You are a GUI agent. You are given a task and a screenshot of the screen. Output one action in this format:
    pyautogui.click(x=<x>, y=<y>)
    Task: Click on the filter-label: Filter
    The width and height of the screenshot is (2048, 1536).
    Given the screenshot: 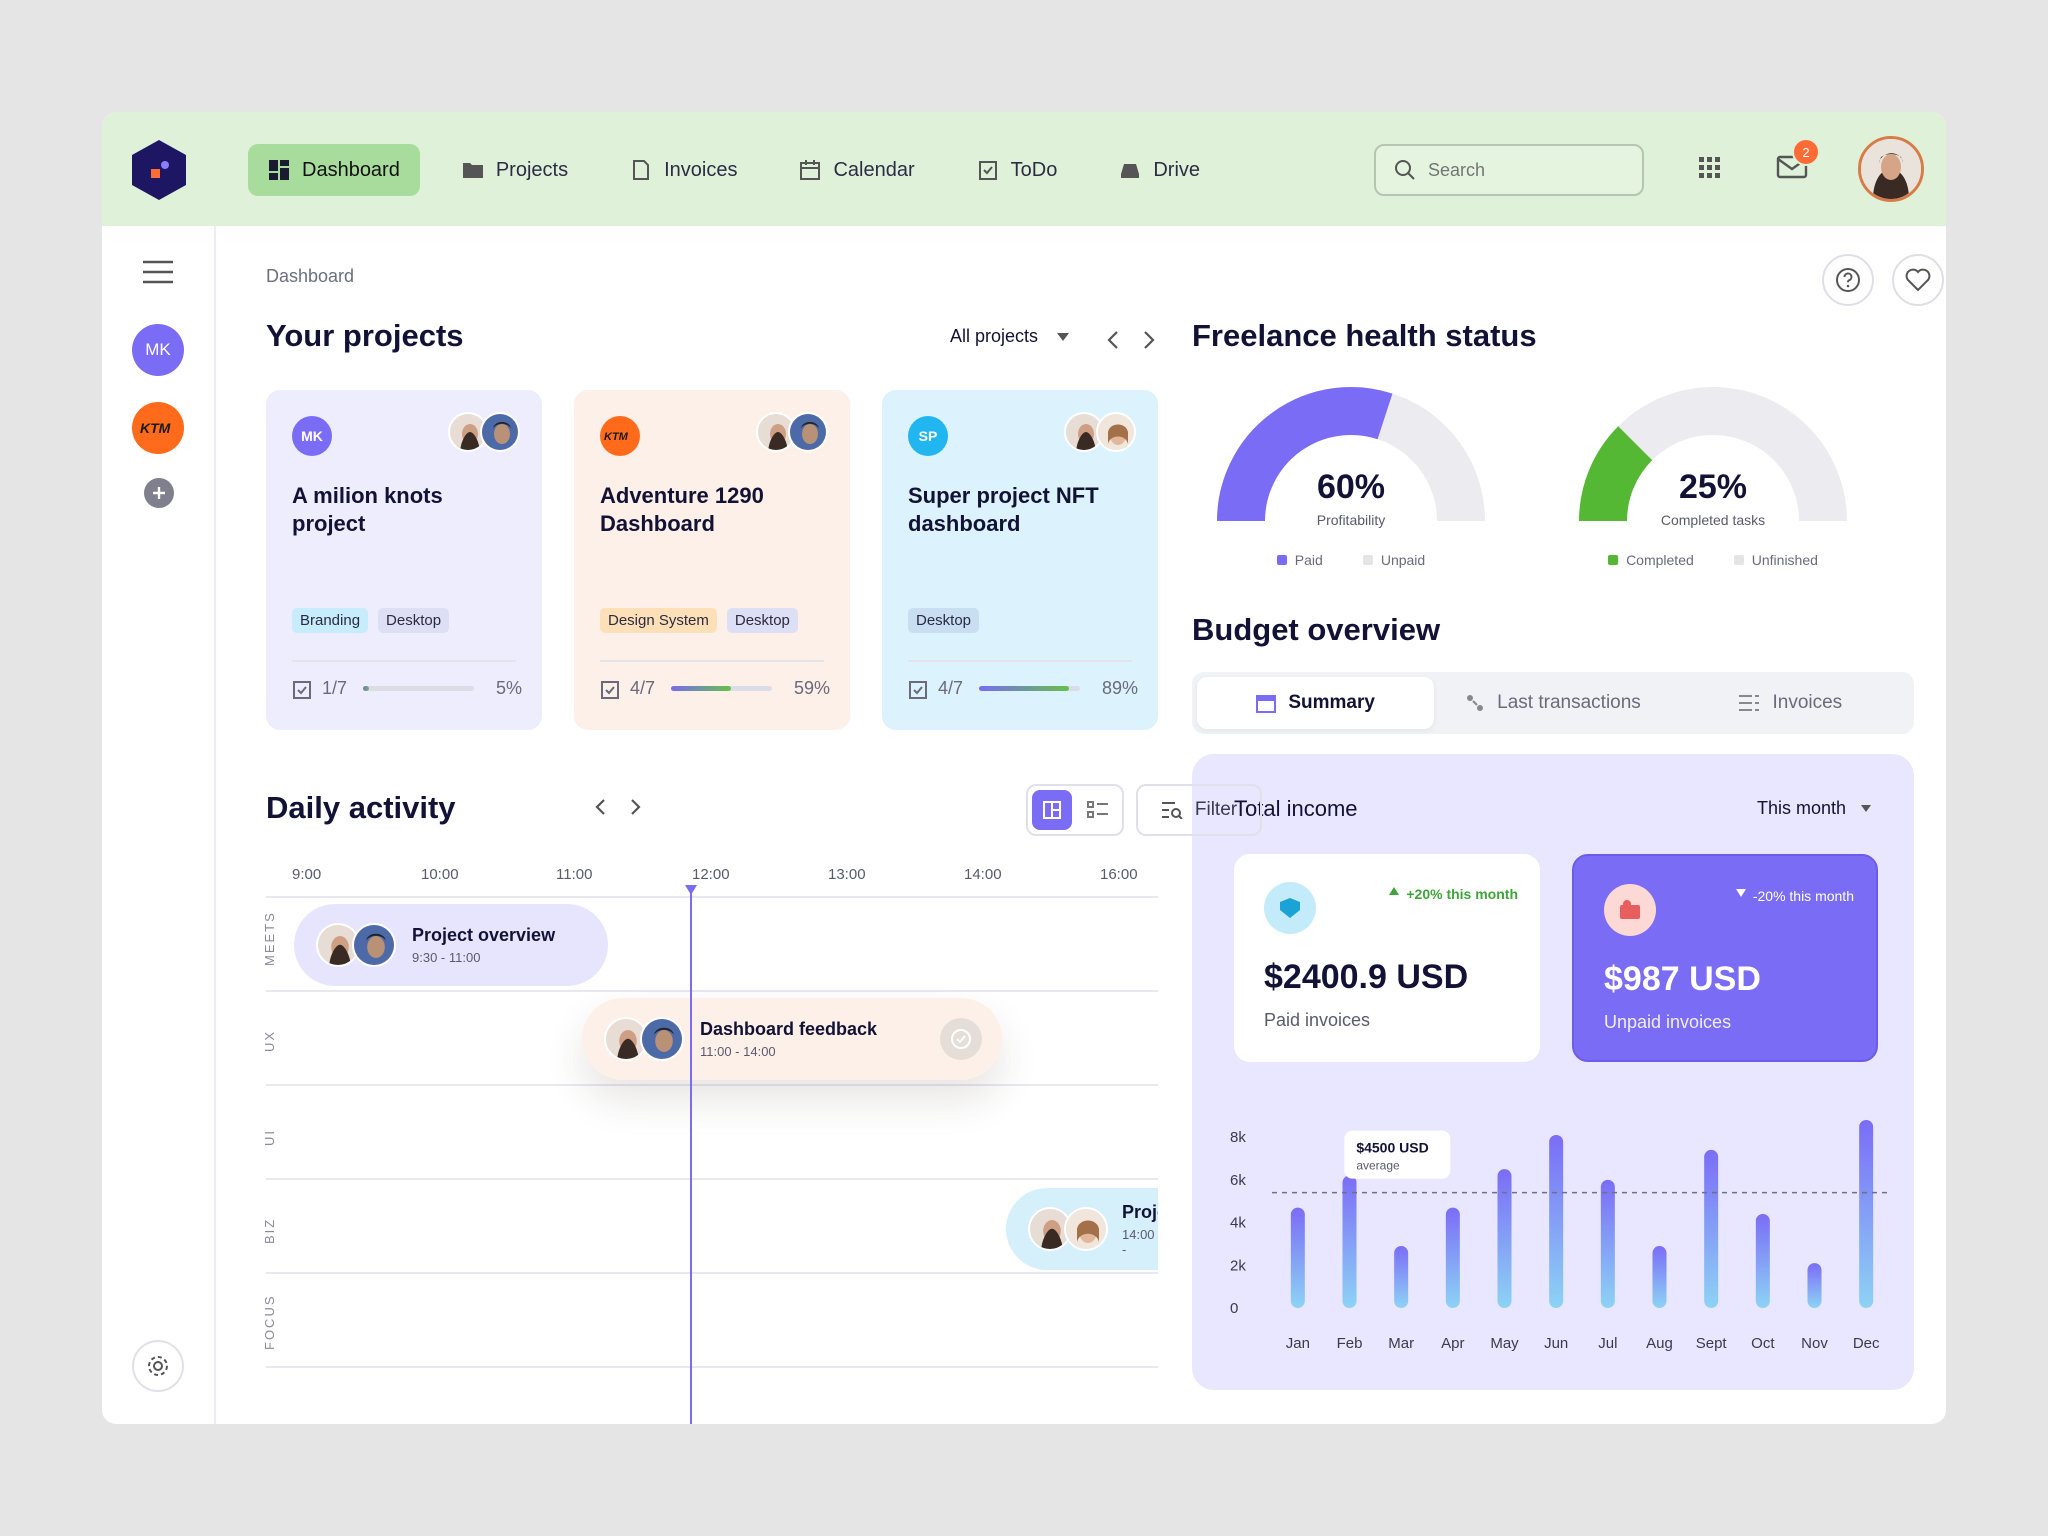 What is the action you would take?
    pyautogui.click(x=1216, y=809)
    